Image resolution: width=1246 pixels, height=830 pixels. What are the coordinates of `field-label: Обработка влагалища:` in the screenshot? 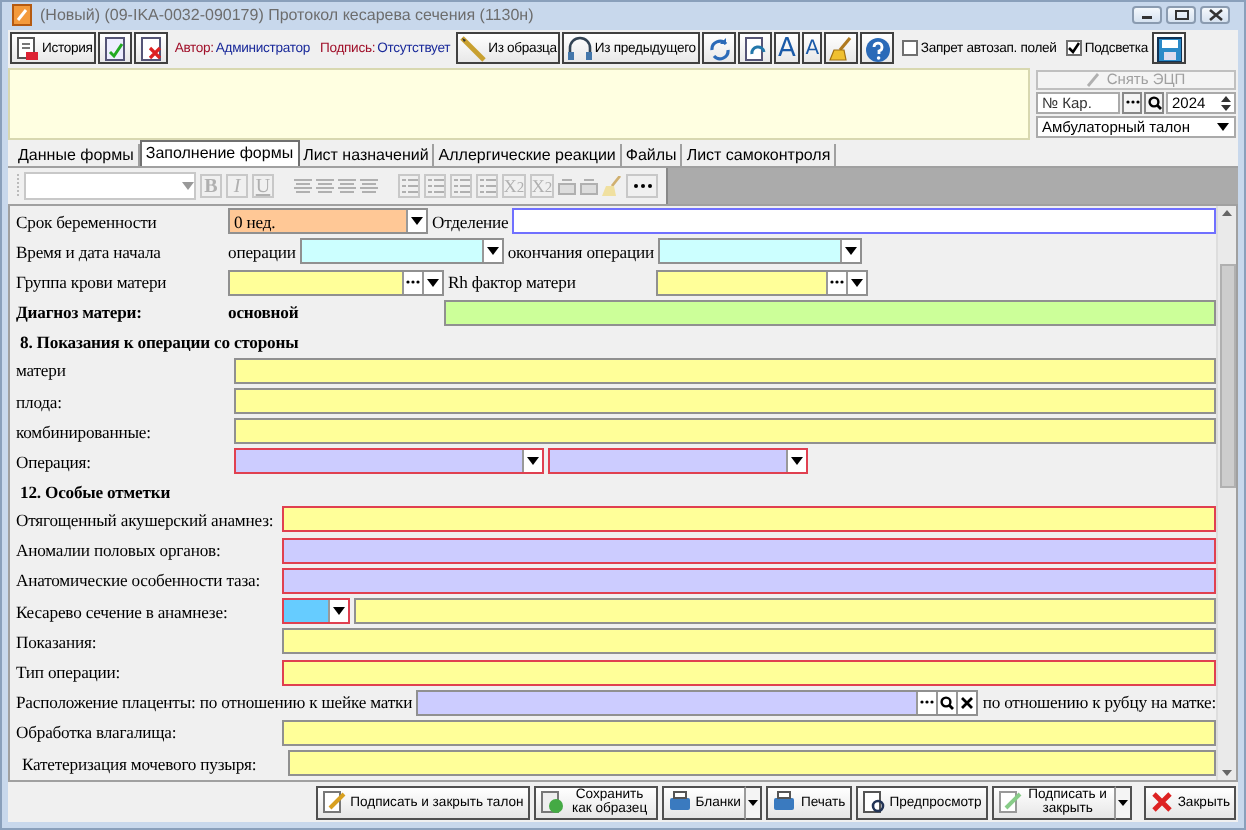 It's located at (97, 732).